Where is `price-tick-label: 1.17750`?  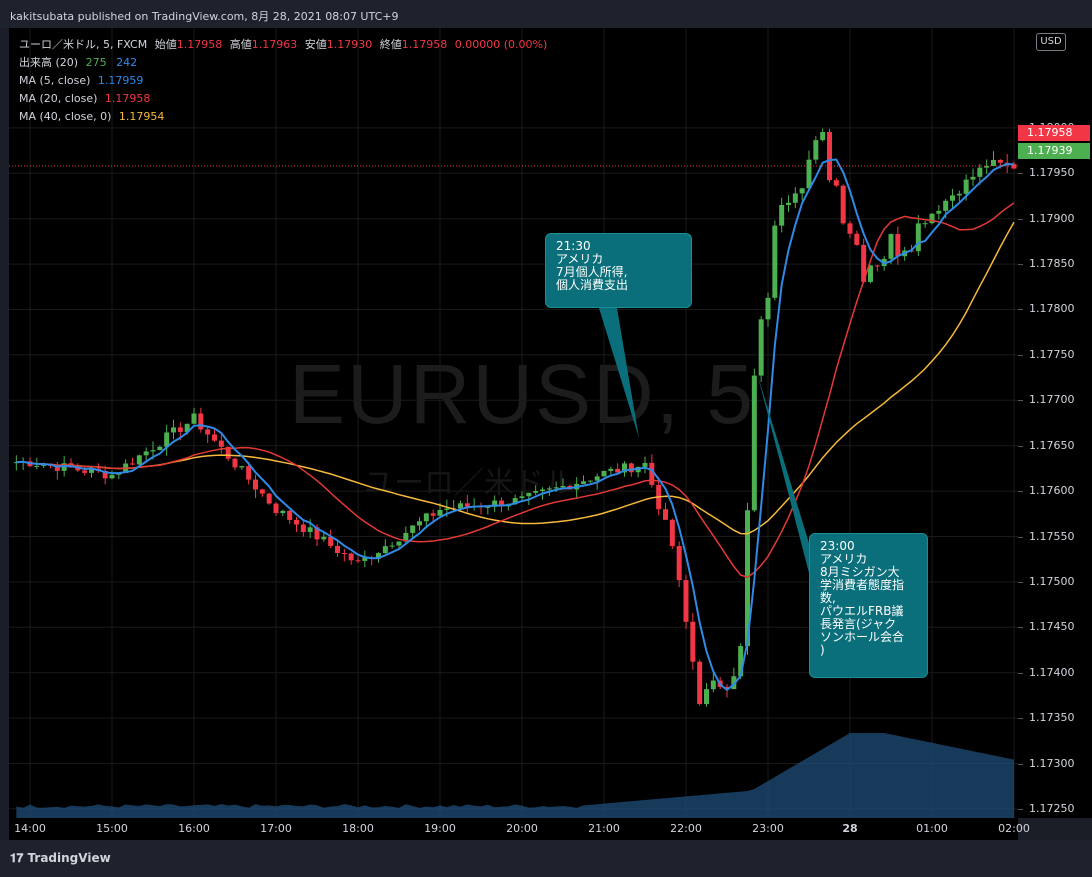 price-tick-label: 1.17750 is located at coordinates (1052, 354).